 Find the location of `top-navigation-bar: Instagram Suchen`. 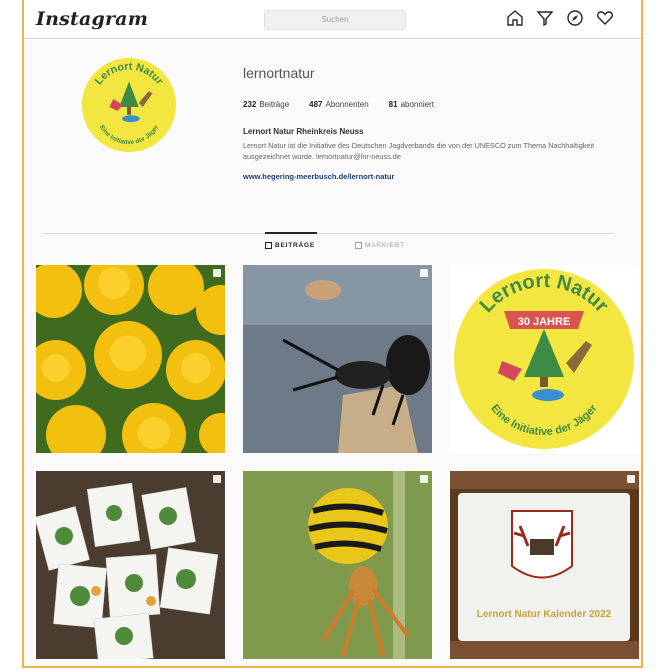

top-navigation-bar: Instagram Suchen is located at coordinates (332, 19).